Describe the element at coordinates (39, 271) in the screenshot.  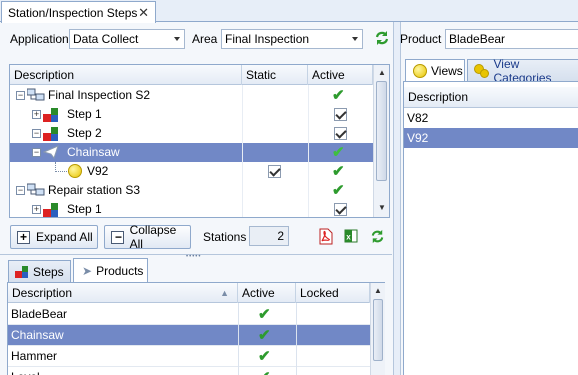
I see `tab-steps: Steps` at that location.